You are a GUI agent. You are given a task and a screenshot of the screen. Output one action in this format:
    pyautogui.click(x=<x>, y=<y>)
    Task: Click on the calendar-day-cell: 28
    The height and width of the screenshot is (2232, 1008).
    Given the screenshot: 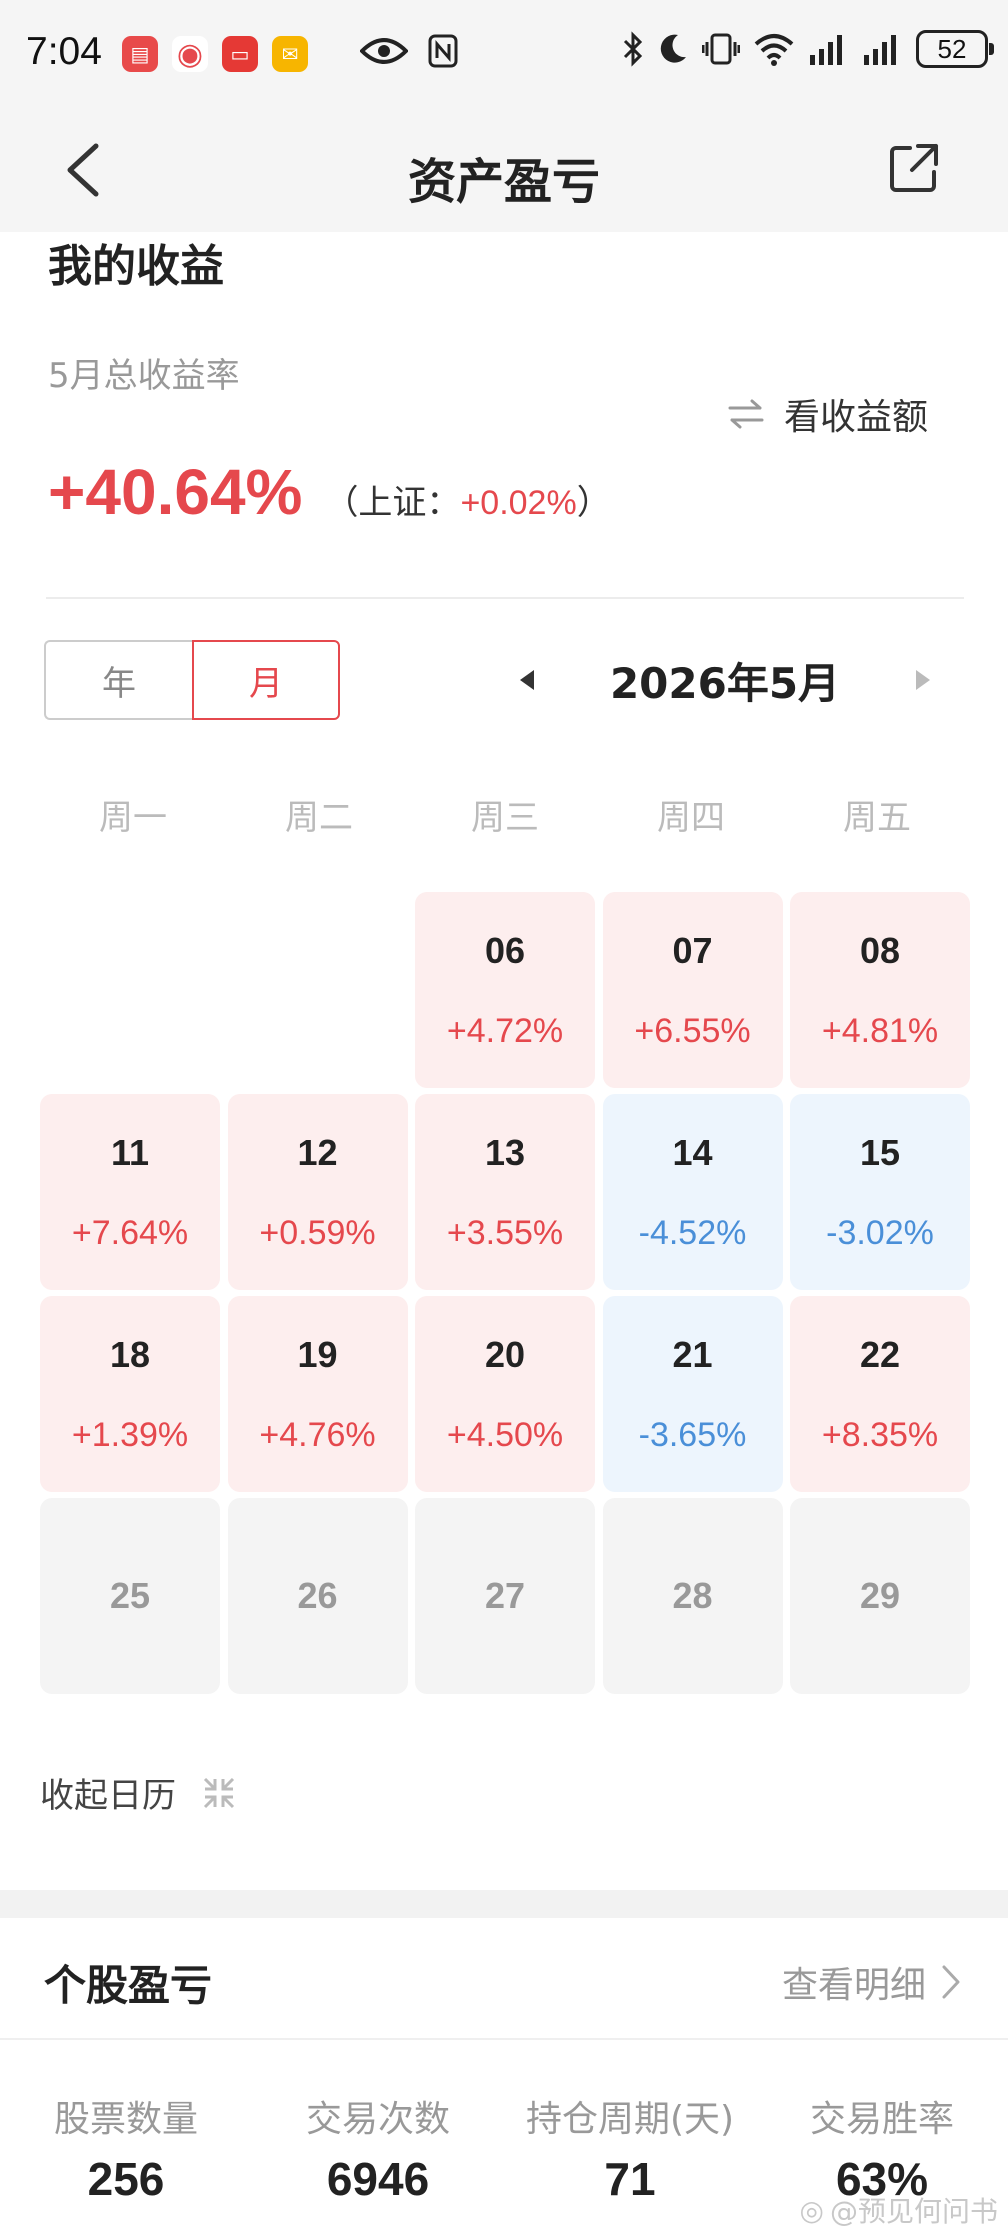 What is the action you would take?
    pyautogui.click(x=692, y=1596)
    